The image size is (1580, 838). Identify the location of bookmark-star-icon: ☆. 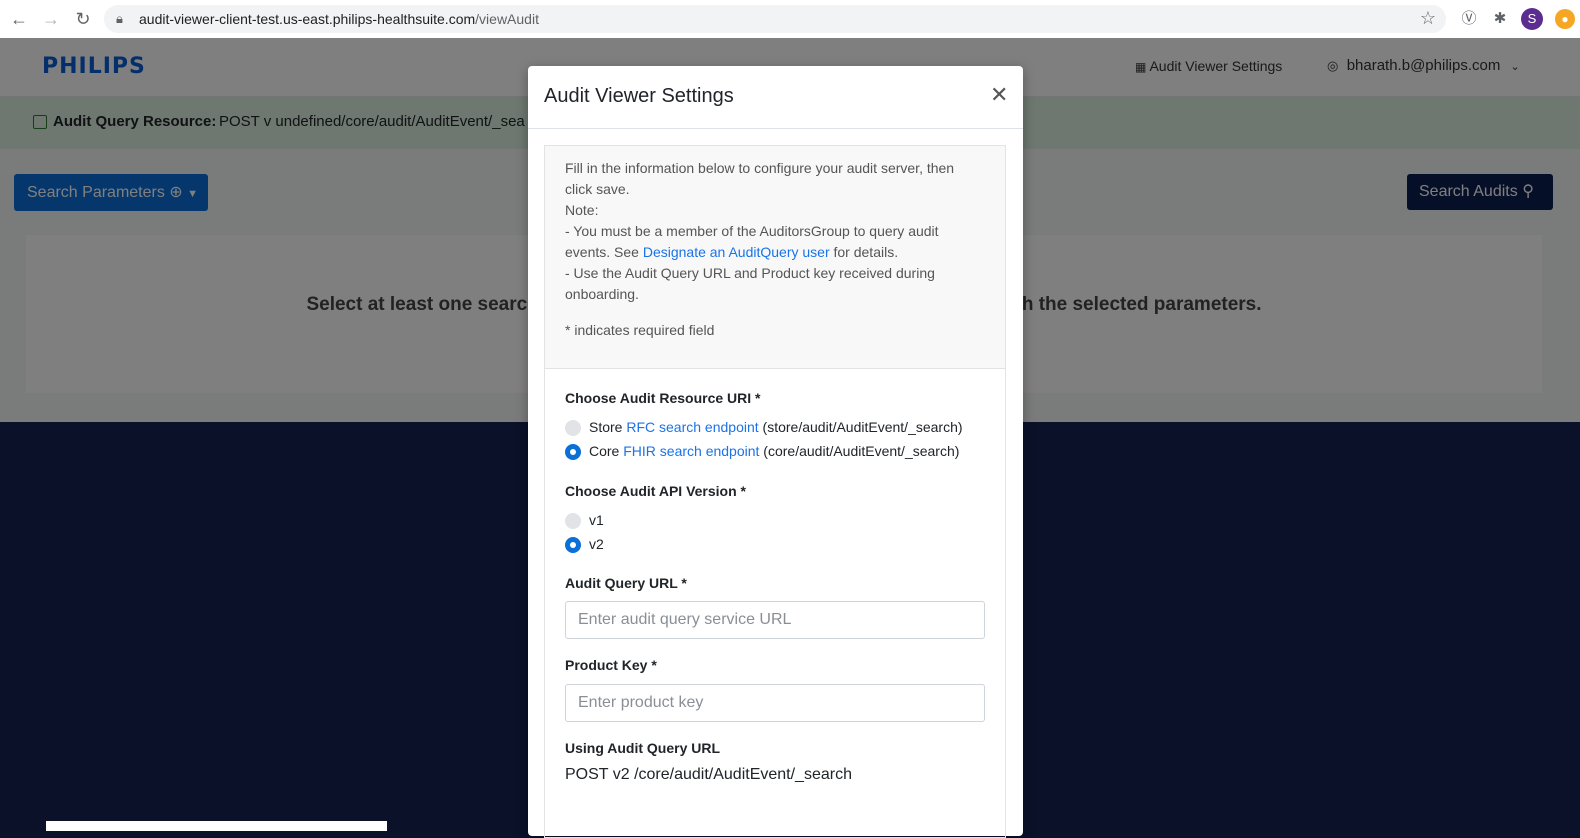
(1428, 18).